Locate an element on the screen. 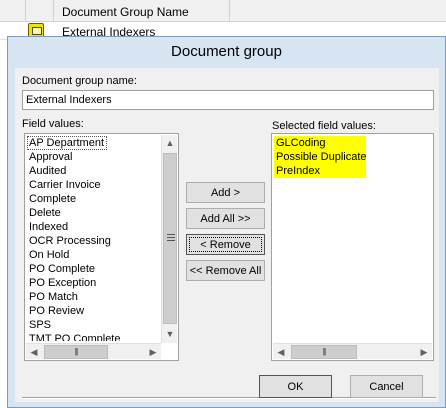 This screenshot has width=446, height=408. document-group-name-label: Document group name: is located at coordinates (79, 81).